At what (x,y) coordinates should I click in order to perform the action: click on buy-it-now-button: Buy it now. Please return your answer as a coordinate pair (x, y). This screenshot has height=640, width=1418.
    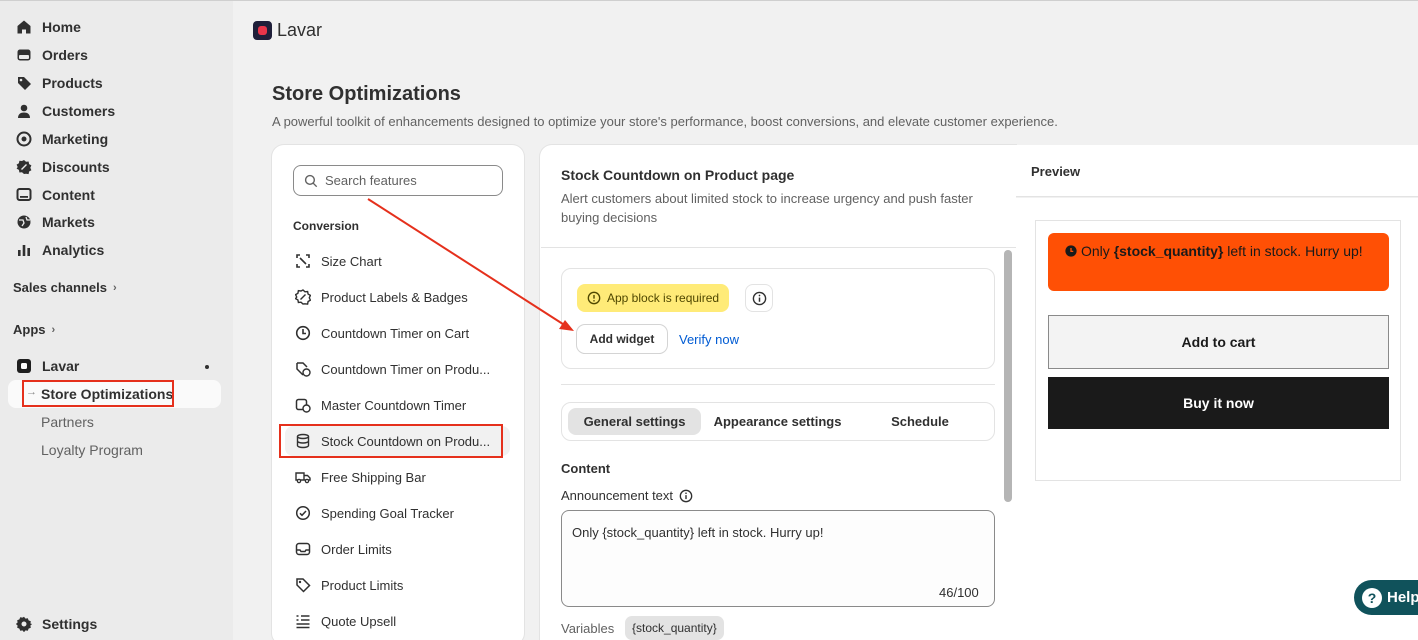
    Looking at the image, I should click on (1218, 403).